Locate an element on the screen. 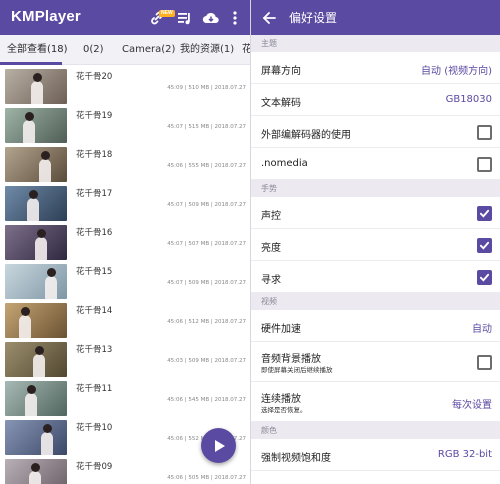 The height and width of the screenshot is (484, 500). section-header-label: 颜色 is located at coordinates (269, 430).